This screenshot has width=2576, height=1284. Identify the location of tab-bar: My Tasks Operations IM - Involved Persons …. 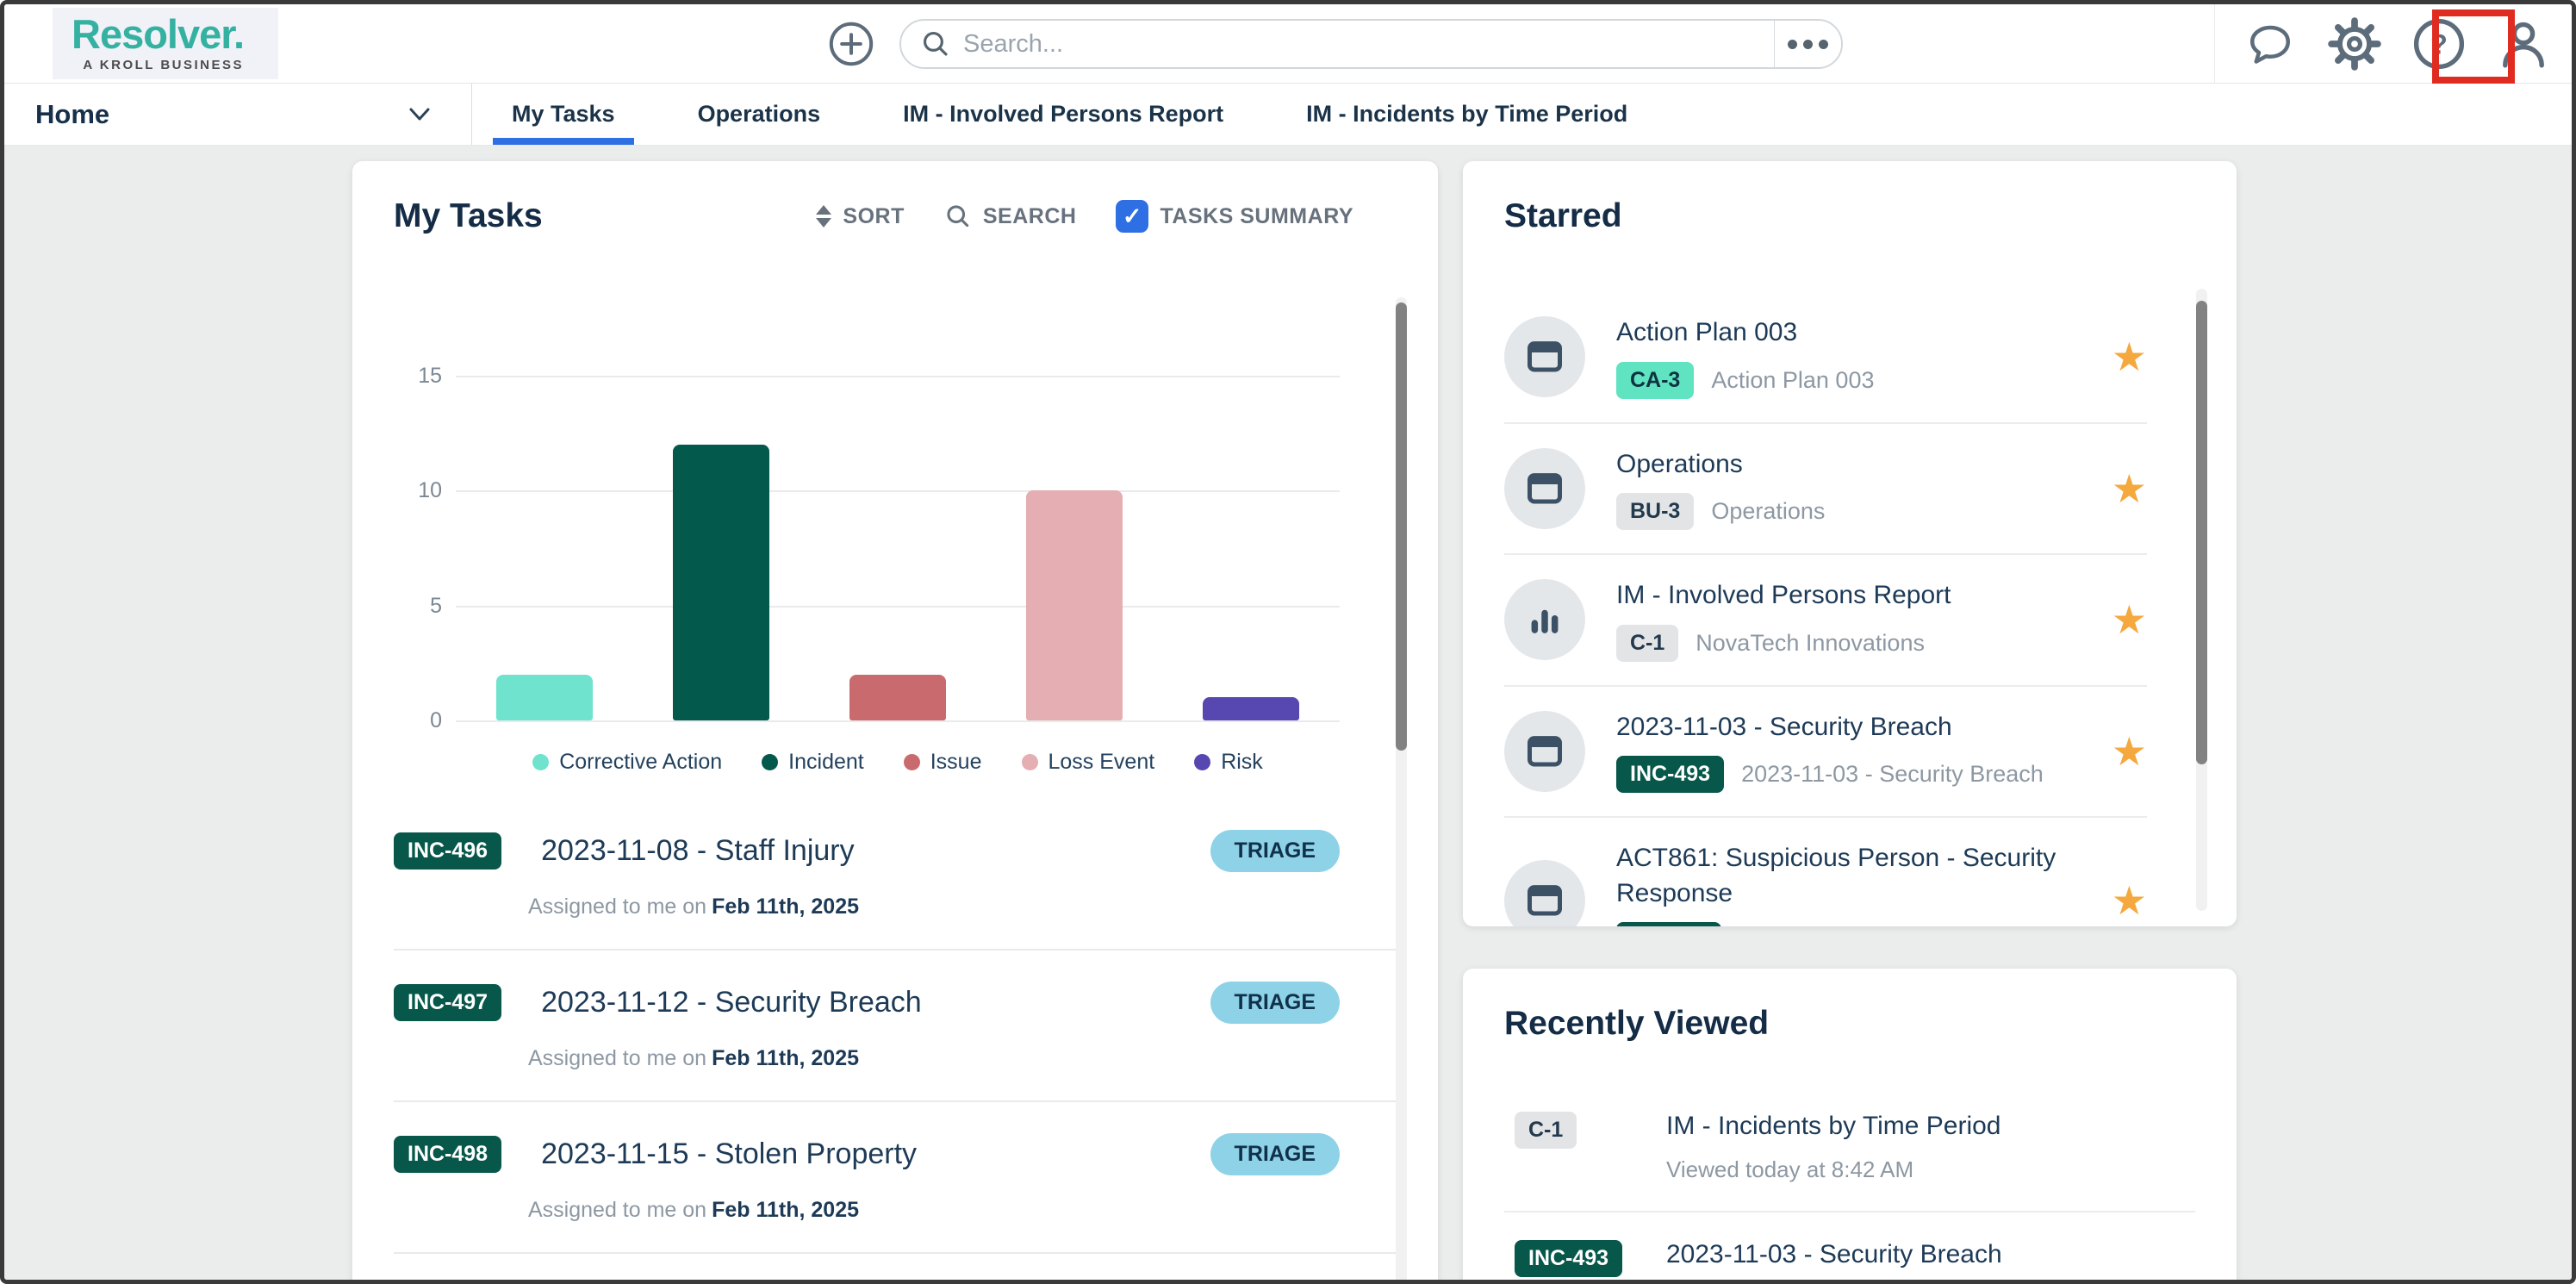
(1101, 114).